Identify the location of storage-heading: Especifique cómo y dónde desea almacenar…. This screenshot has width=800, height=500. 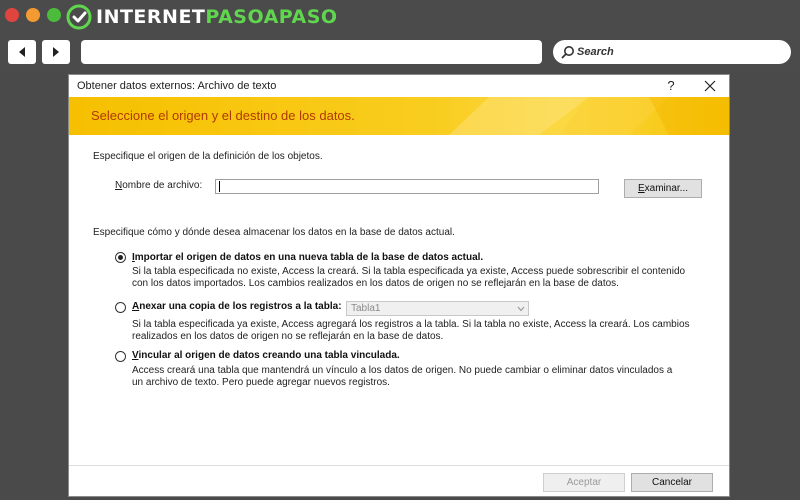
(274, 232).